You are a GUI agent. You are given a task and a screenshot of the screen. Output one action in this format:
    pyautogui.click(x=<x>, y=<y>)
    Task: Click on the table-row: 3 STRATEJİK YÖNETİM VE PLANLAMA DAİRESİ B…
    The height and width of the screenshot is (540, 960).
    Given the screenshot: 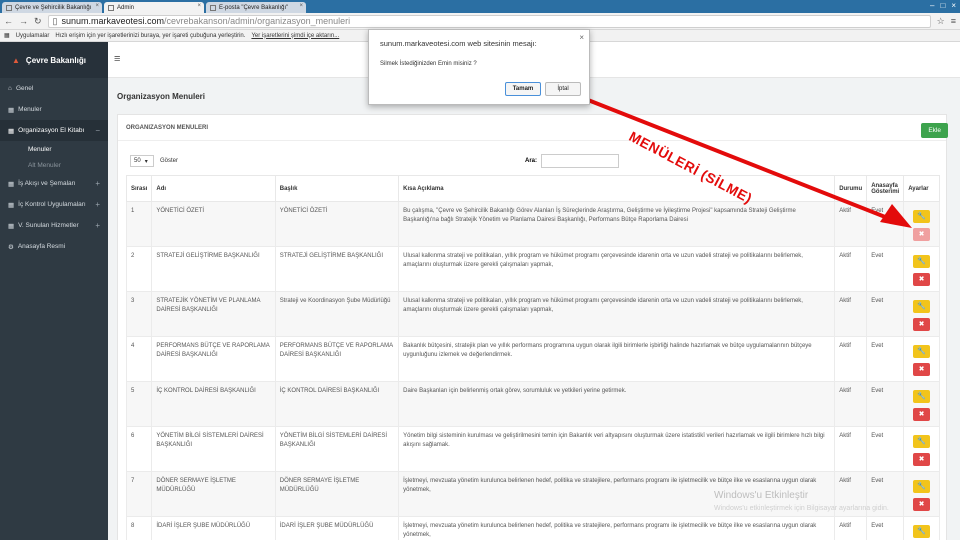 What is the action you would take?
    pyautogui.click(x=532, y=314)
    